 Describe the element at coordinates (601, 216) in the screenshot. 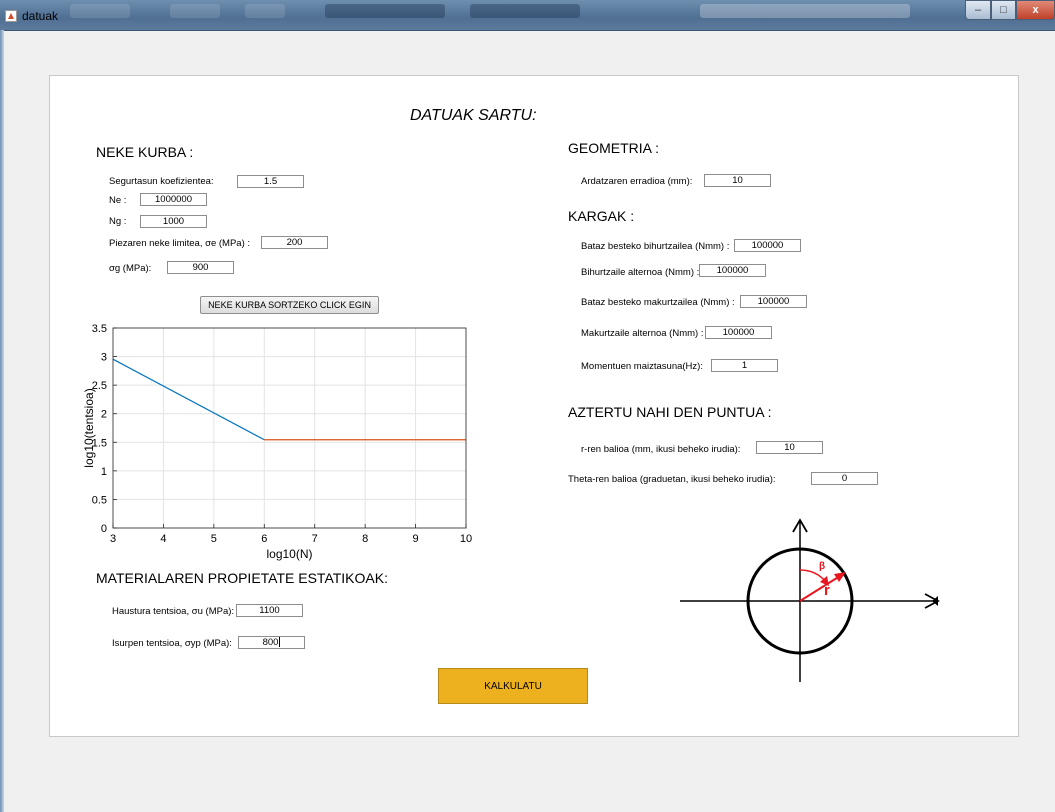

I see `kargak-heading: KARGAK :` at that location.